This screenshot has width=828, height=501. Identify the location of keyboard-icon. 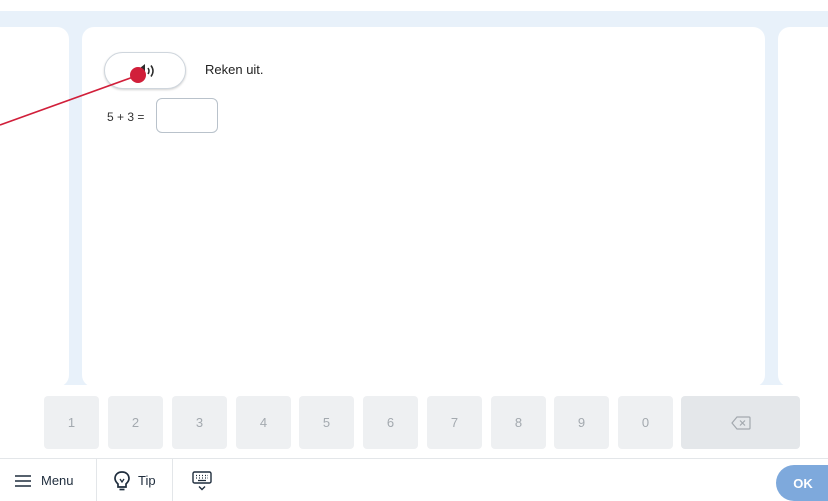
(202, 480).